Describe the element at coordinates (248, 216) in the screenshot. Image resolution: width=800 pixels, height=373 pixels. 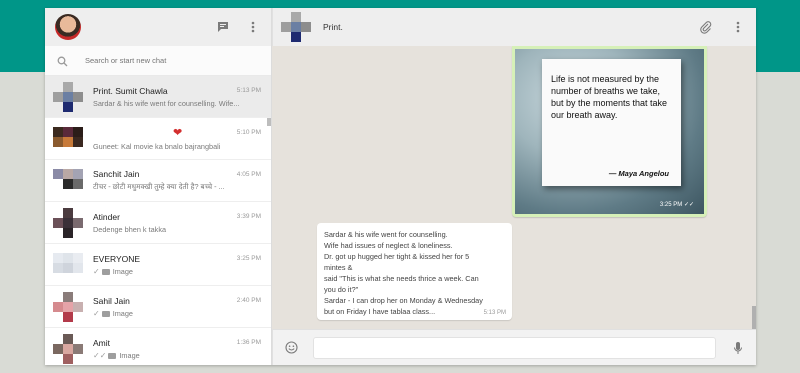
I see `chat-time: 3:39 PM` at that location.